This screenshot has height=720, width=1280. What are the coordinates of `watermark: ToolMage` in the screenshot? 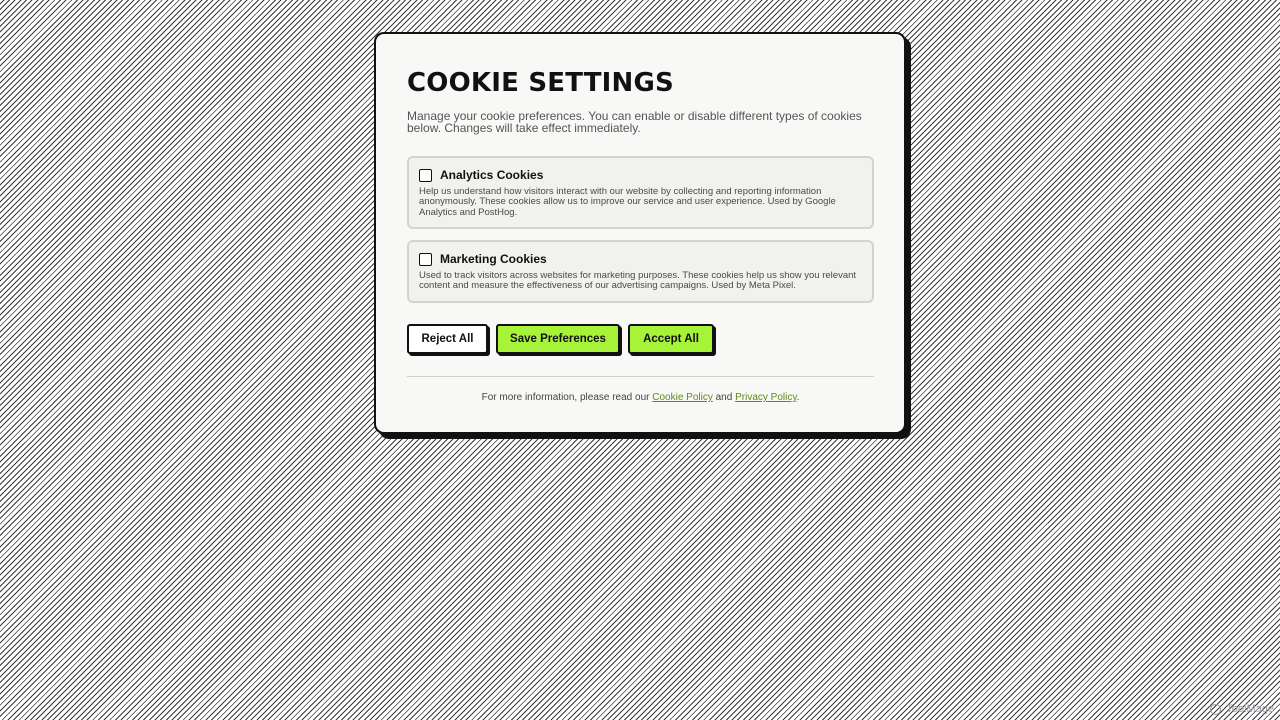 It's located at (1242, 709).